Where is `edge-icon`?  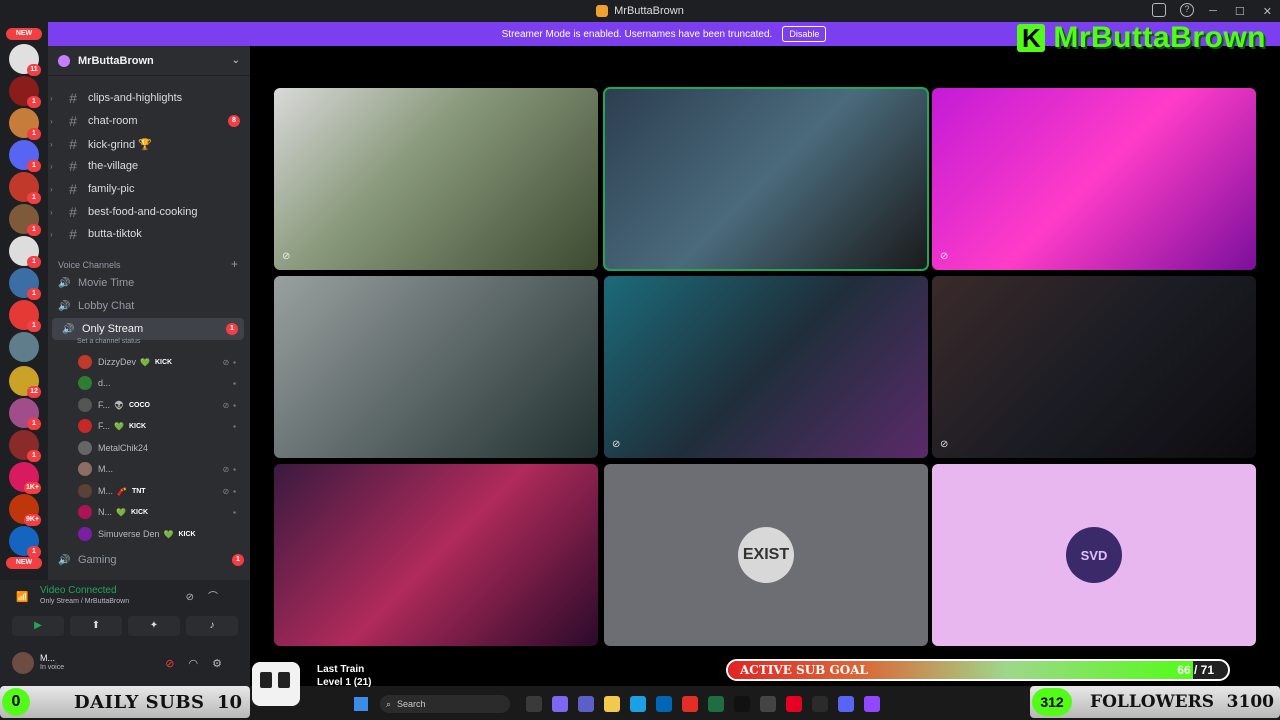 edge-icon is located at coordinates (638, 704).